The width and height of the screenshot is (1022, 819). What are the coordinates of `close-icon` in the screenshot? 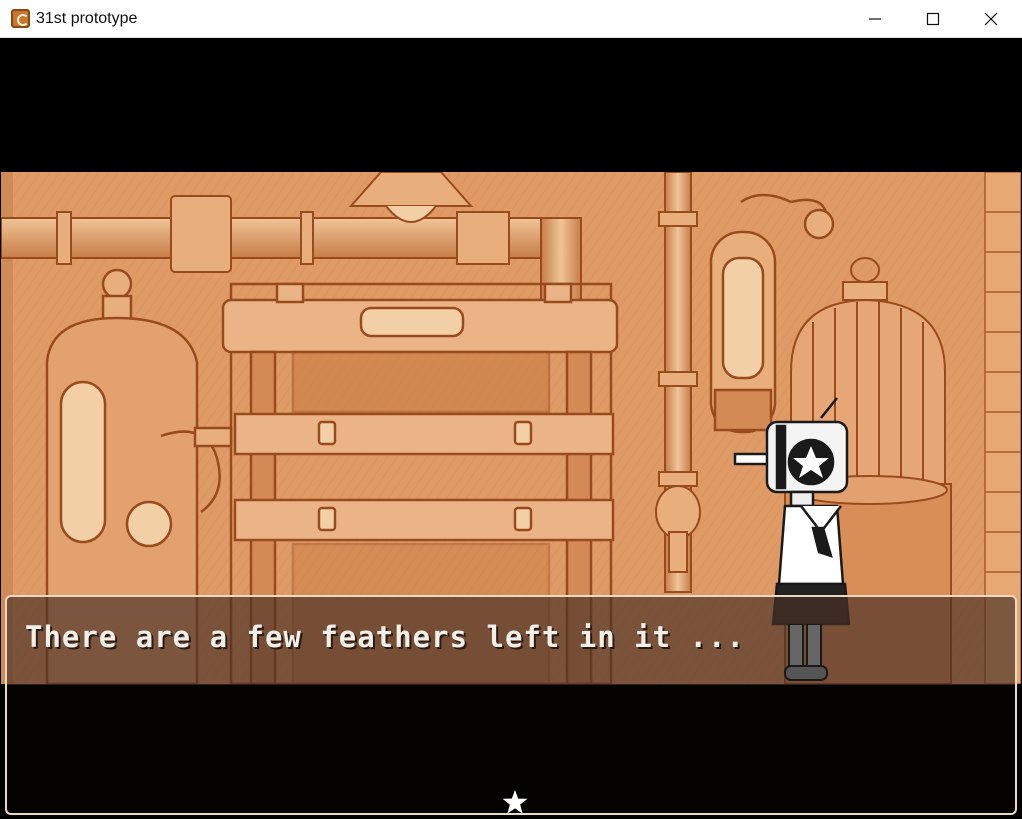 It's located at (991, 19).